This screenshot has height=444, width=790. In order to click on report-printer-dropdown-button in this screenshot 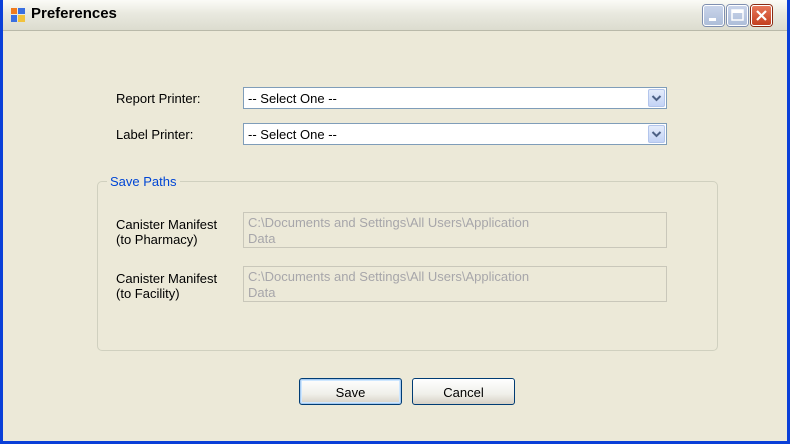, I will do `click(656, 98)`.